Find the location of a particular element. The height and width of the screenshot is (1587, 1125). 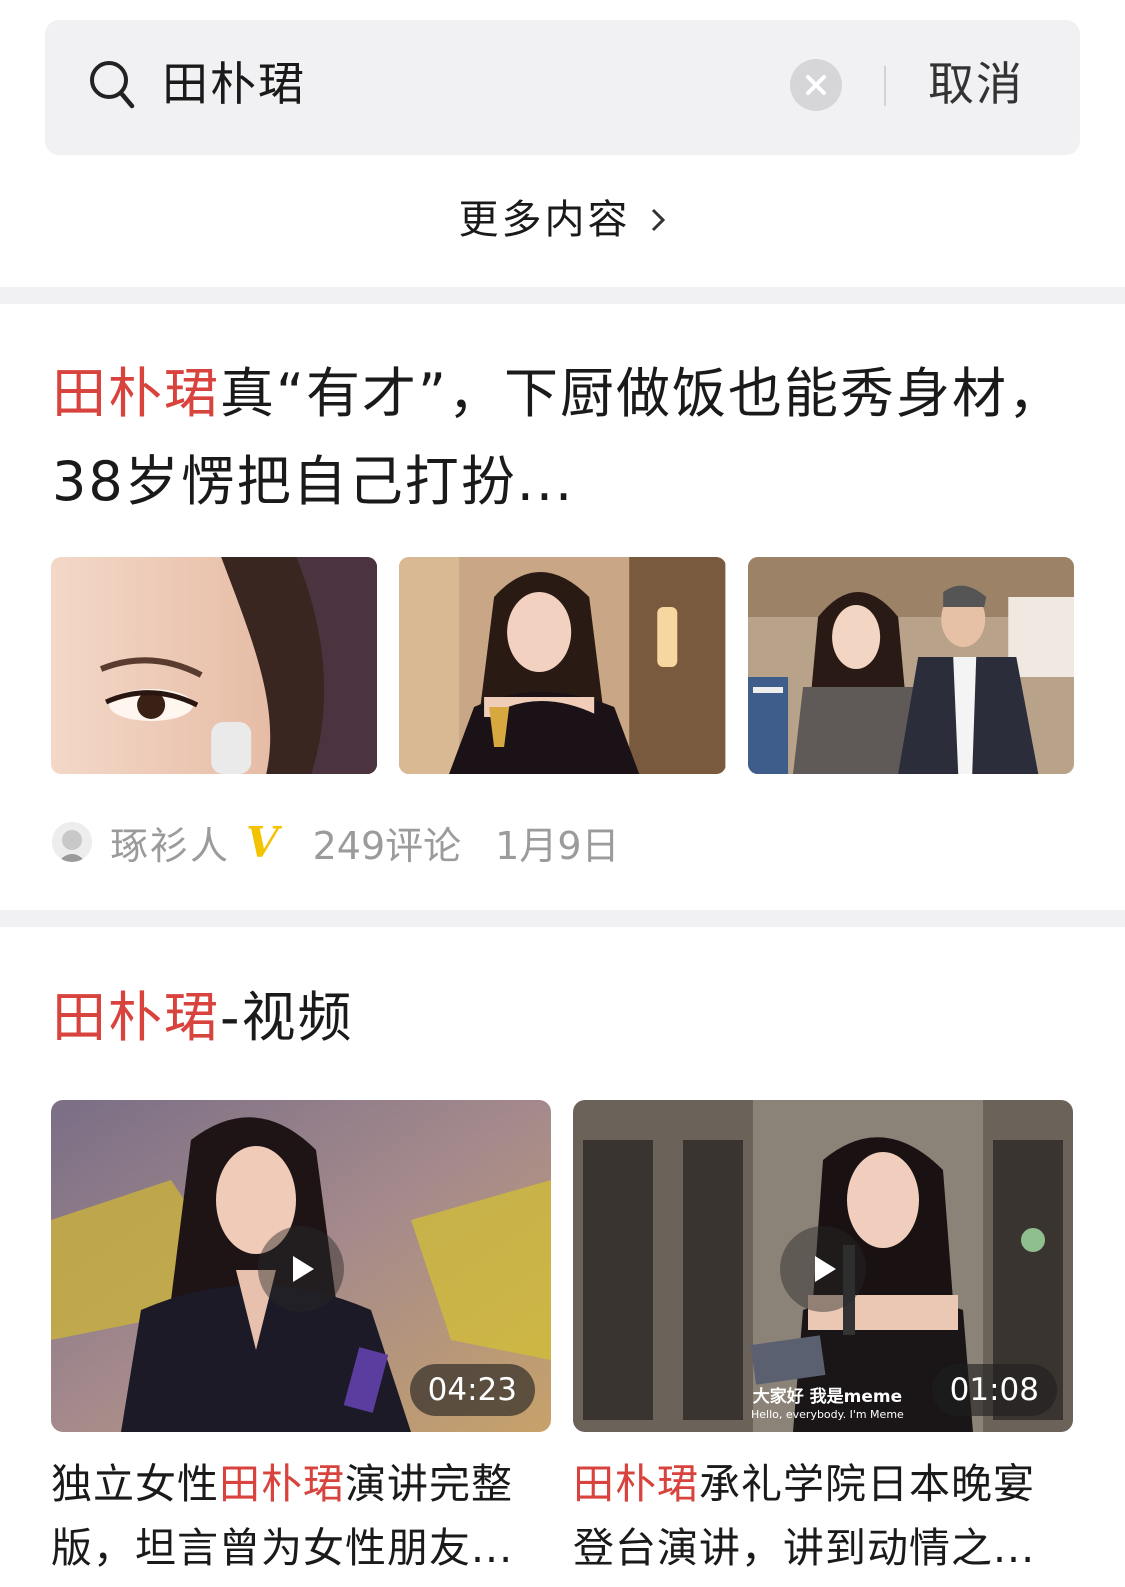

video-caption-sub: Hello, everybody. I'm Meme is located at coordinates (827, 1414).